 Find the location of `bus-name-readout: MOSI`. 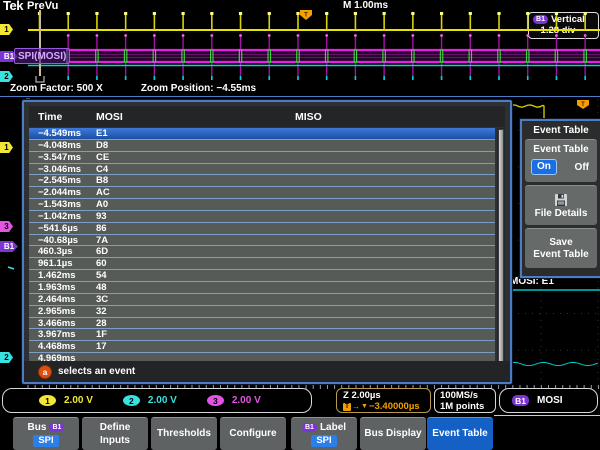

bus-name-readout: MOSI is located at coordinates (550, 400).